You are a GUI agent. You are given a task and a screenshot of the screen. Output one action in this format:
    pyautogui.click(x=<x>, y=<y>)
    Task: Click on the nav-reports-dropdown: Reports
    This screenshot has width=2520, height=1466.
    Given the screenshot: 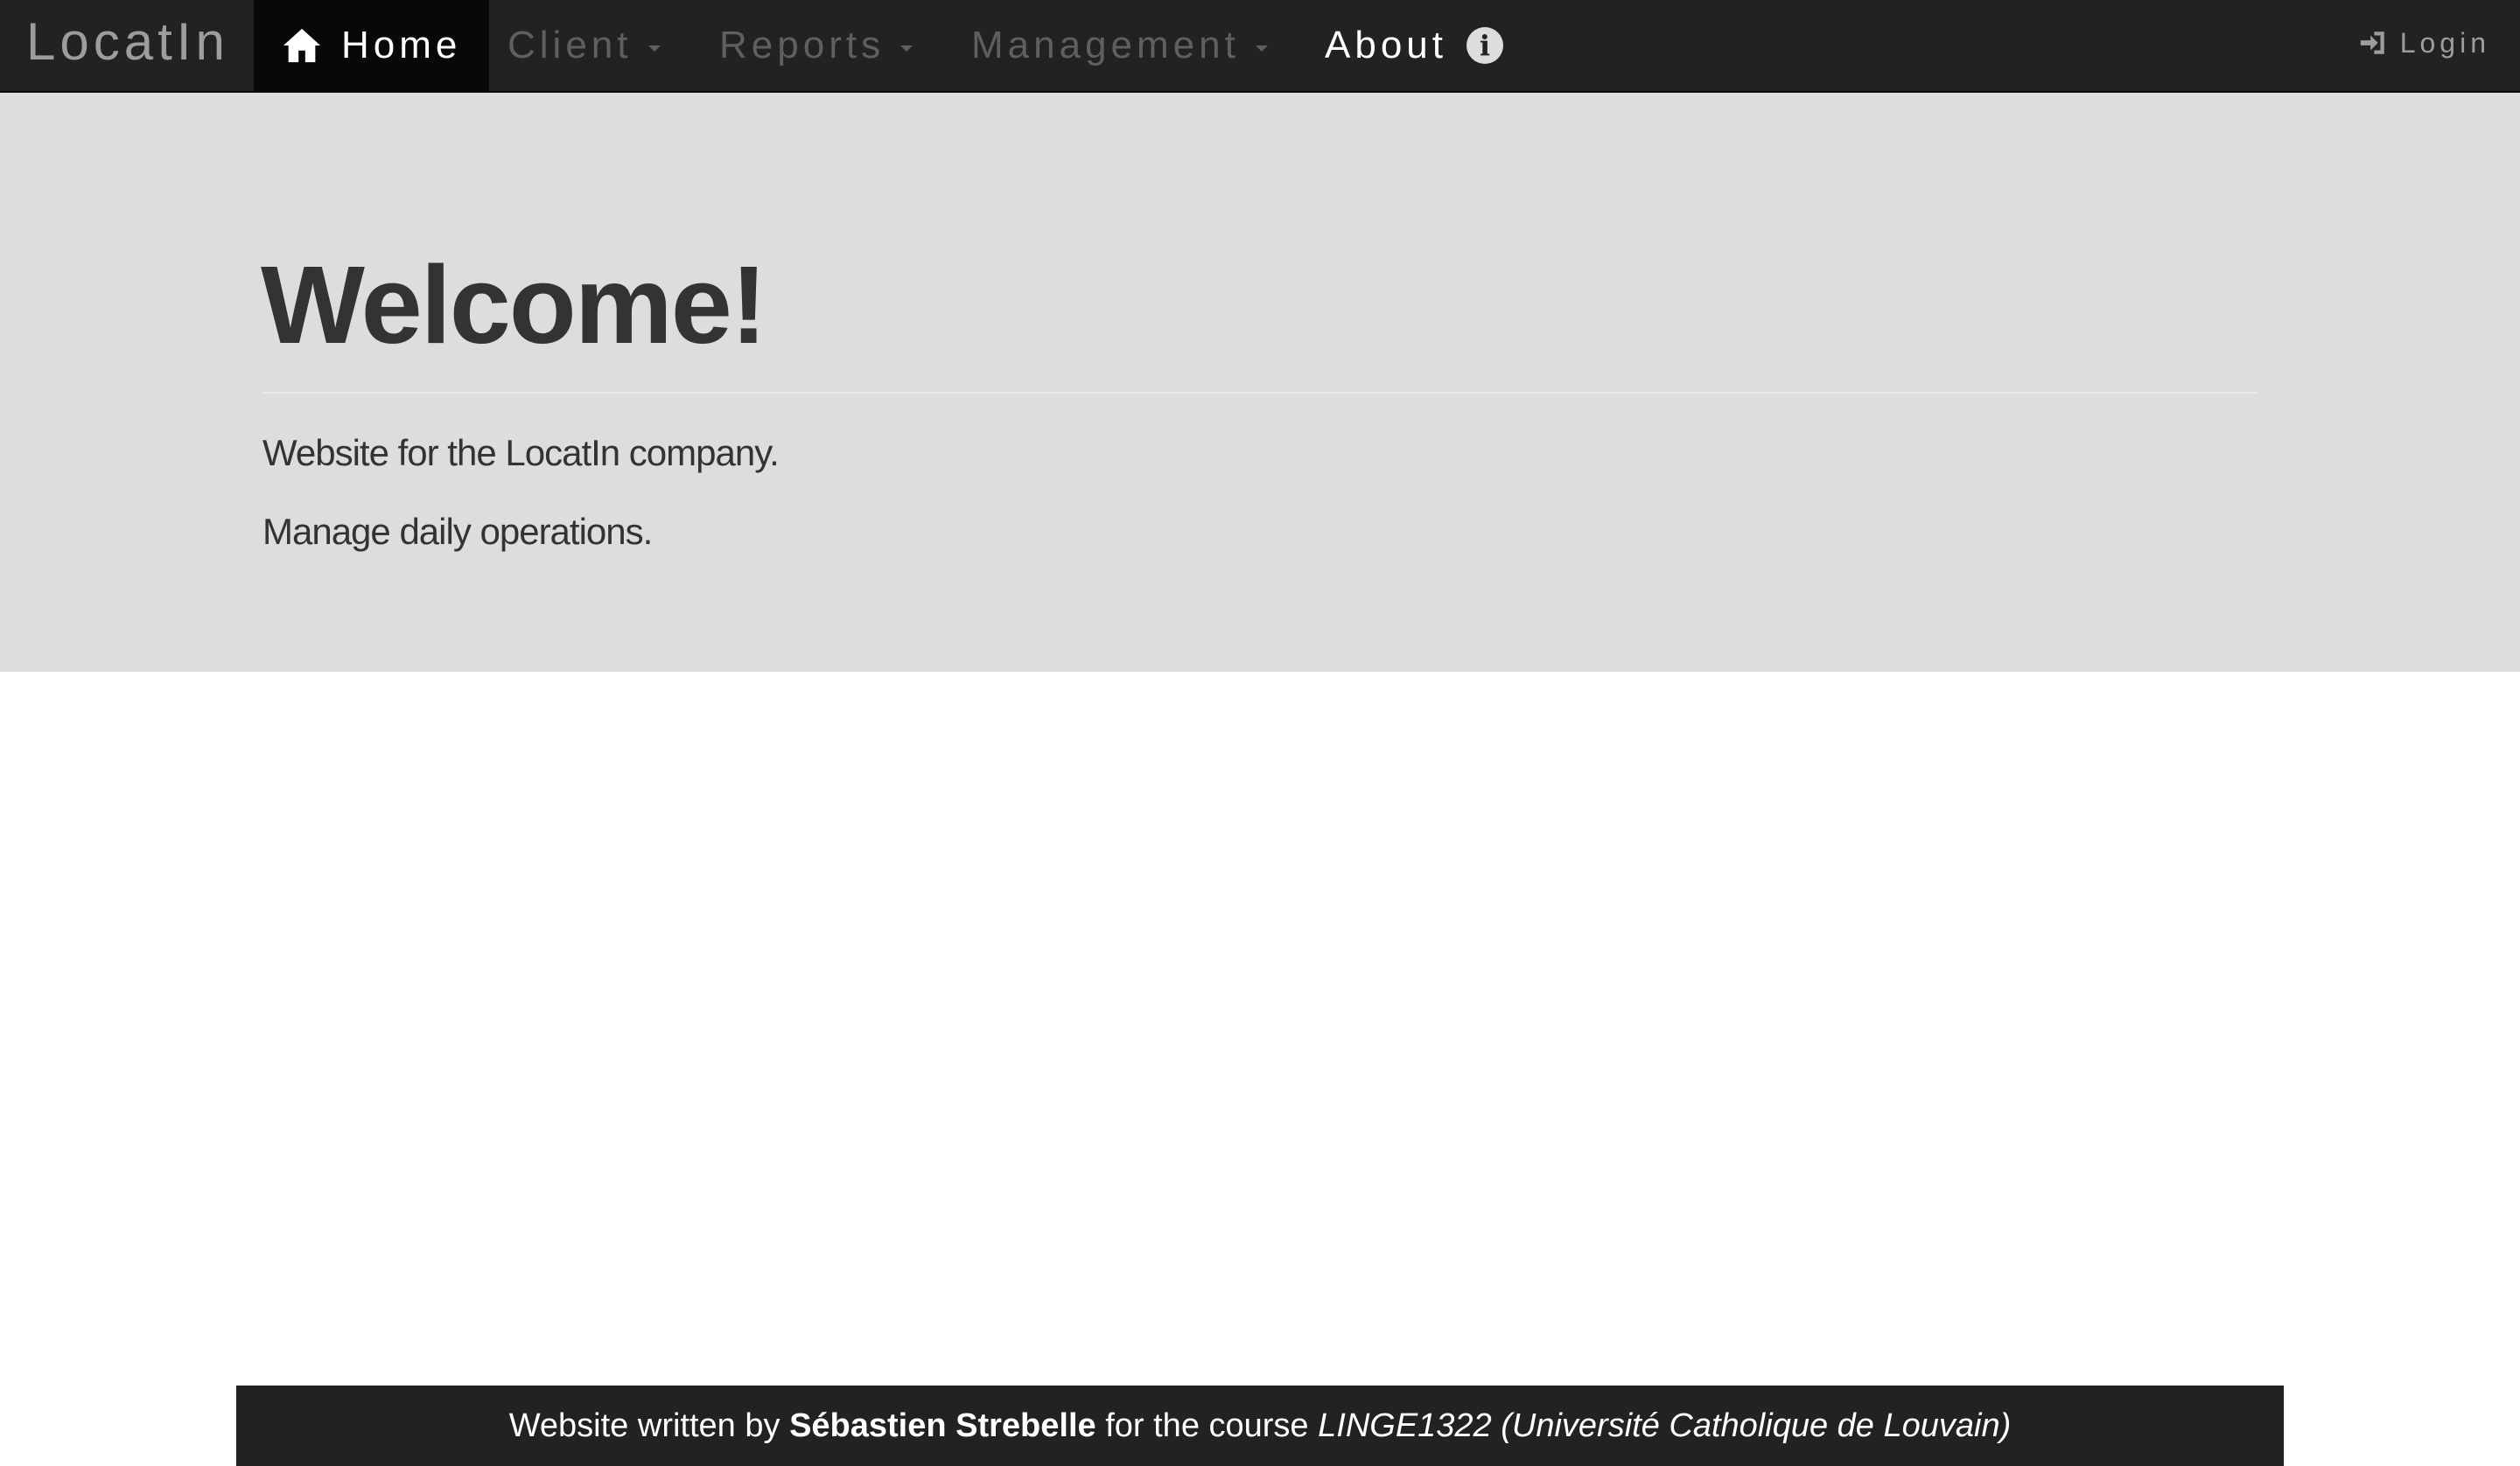 What is the action you would take?
    pyautogui.click(x=816, y=46)
    